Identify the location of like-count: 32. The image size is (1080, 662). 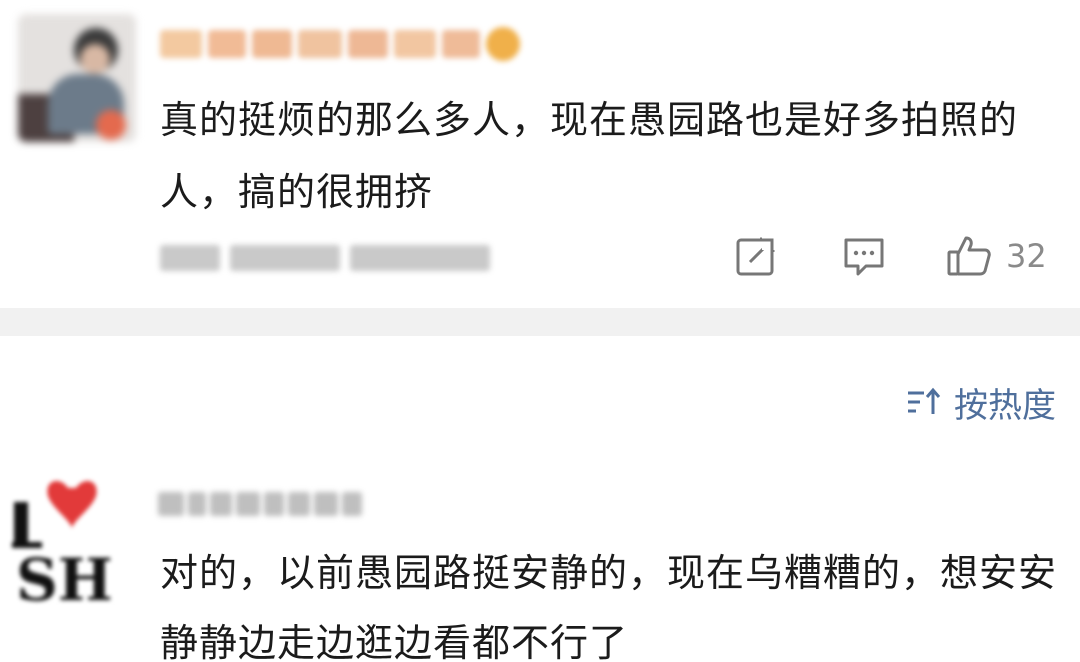
(1026, 256).